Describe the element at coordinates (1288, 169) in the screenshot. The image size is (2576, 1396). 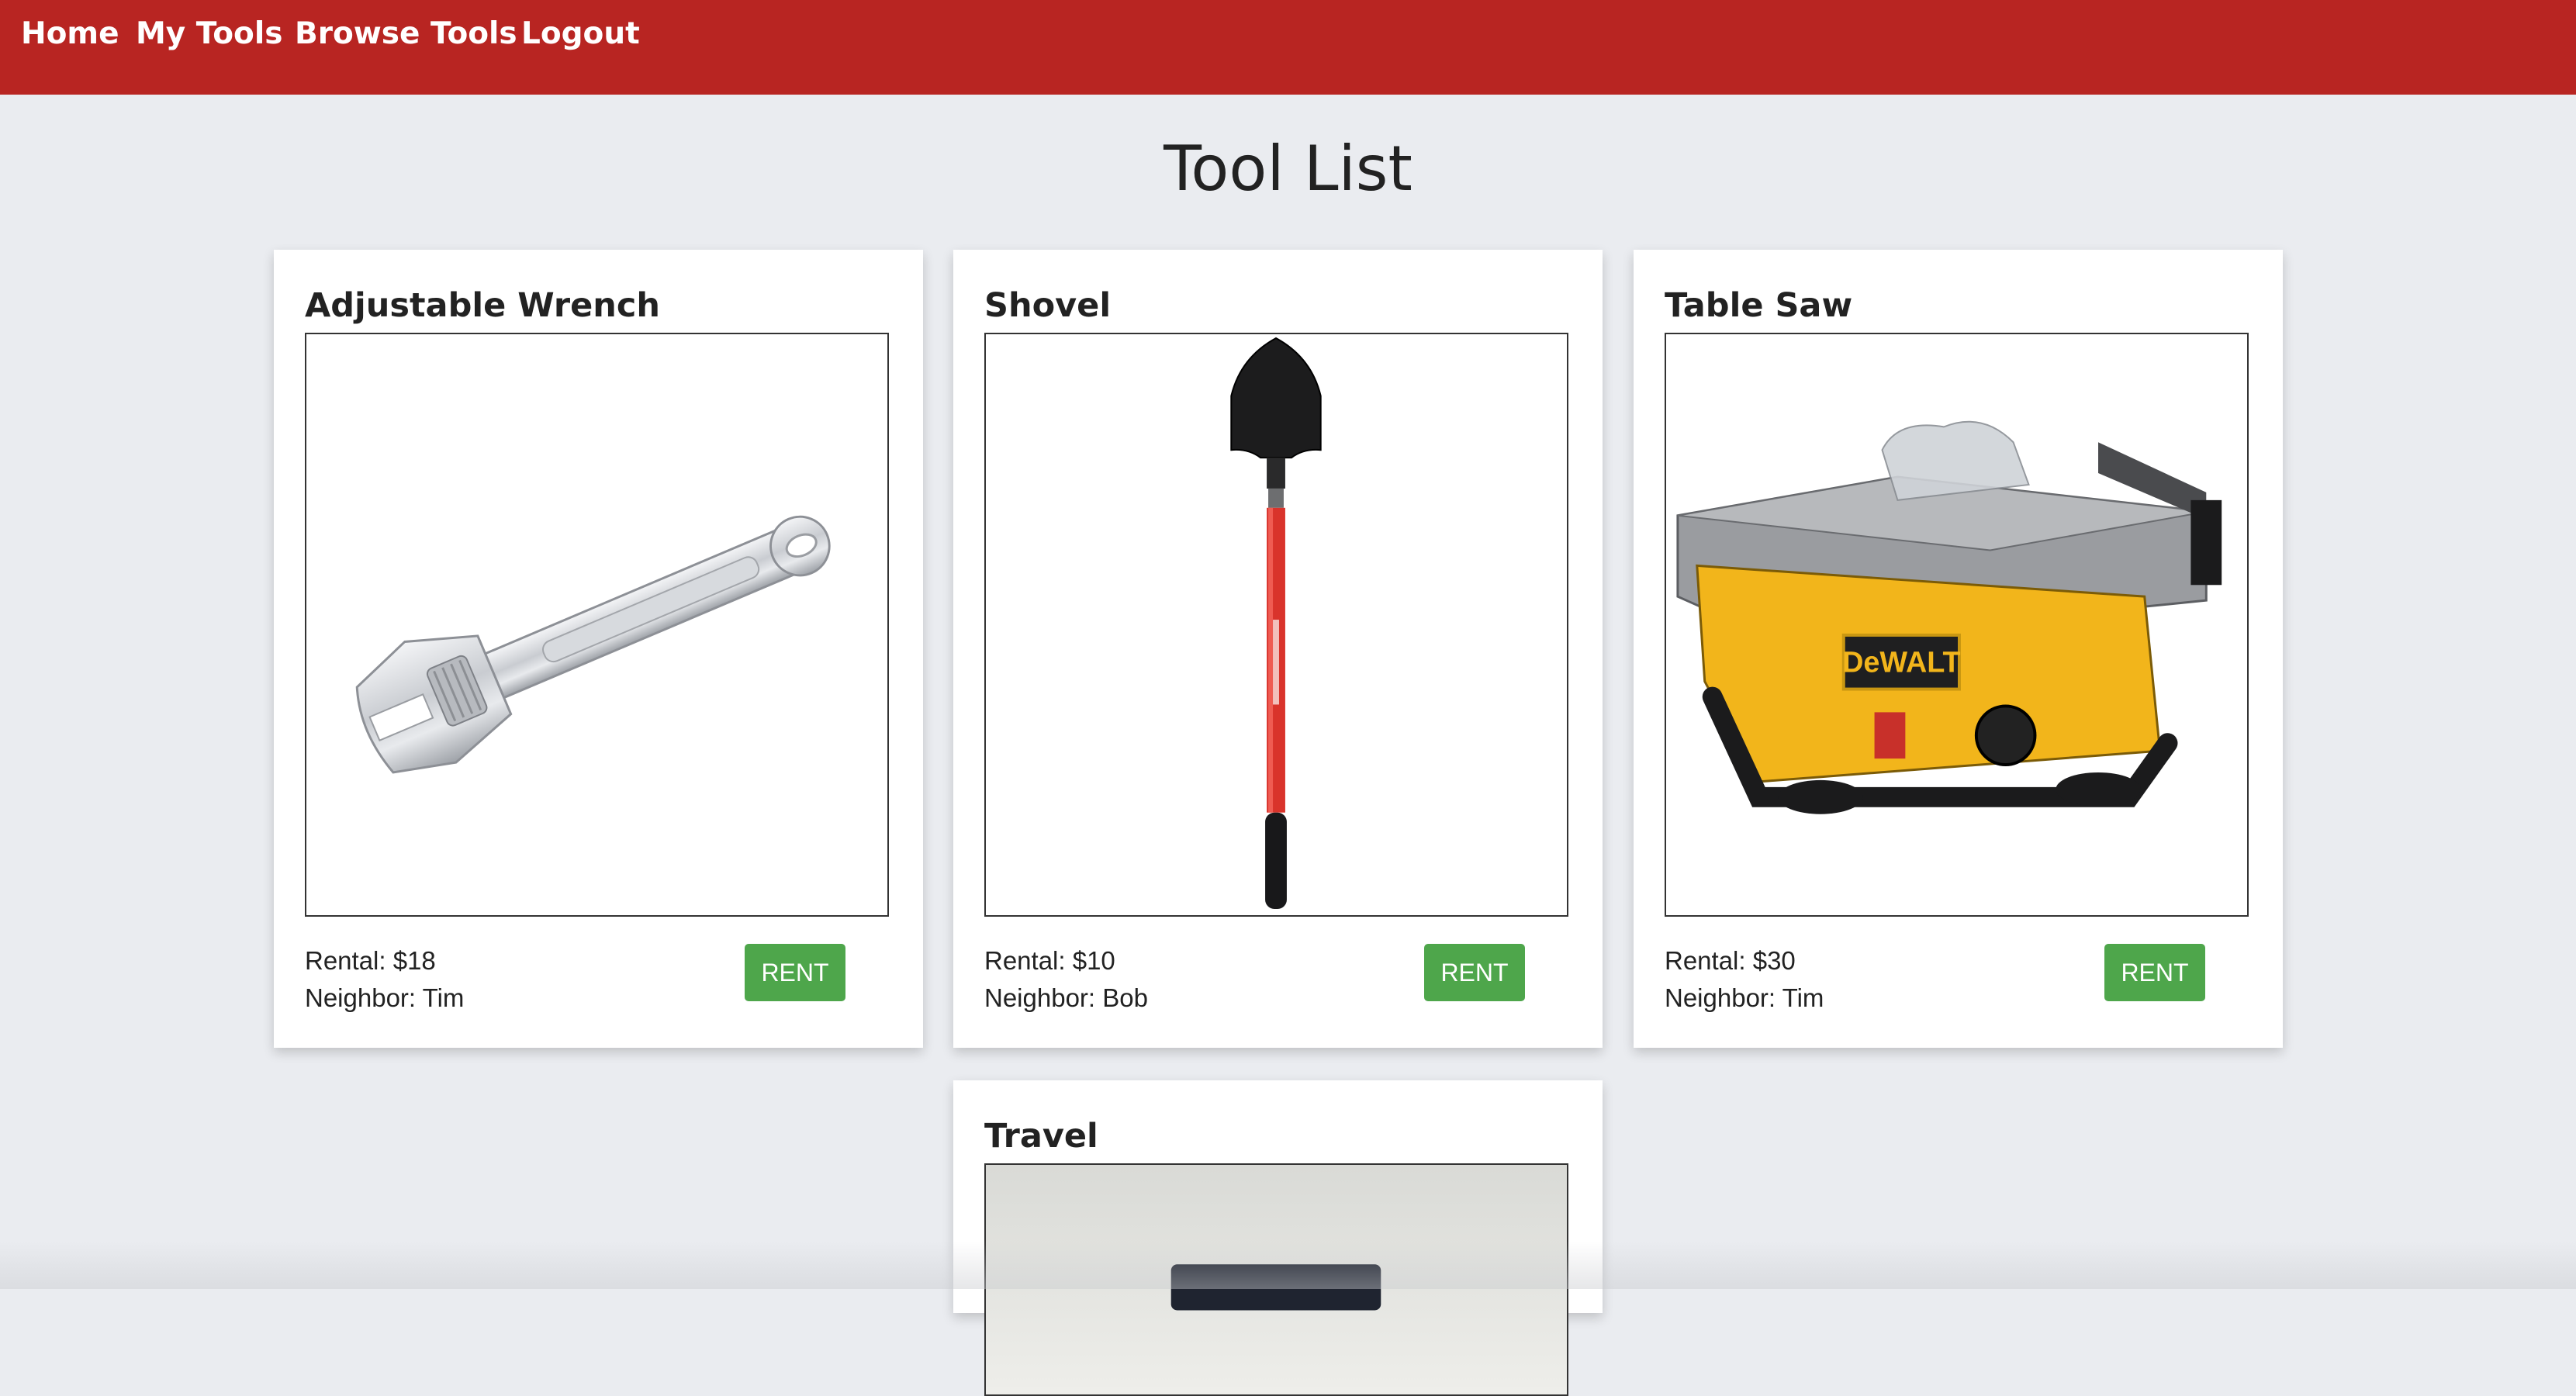
I see `page-title: Tool List` at that location.